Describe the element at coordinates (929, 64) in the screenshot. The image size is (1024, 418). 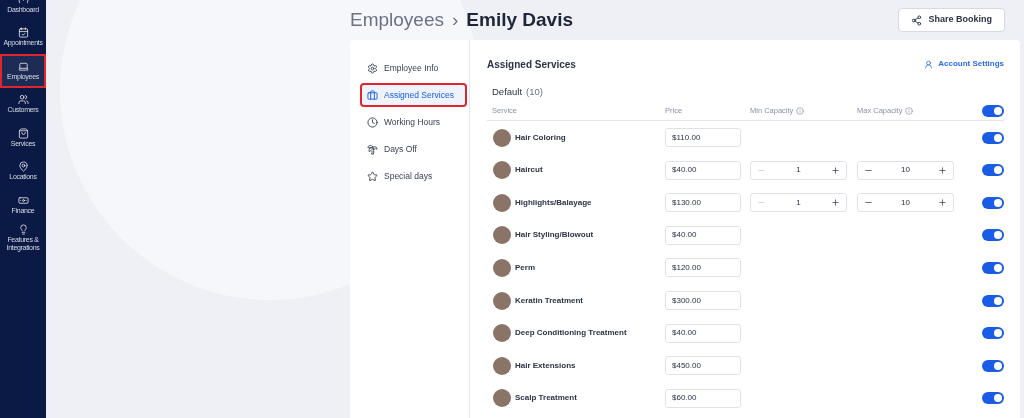
I see `user-icon` at that location.